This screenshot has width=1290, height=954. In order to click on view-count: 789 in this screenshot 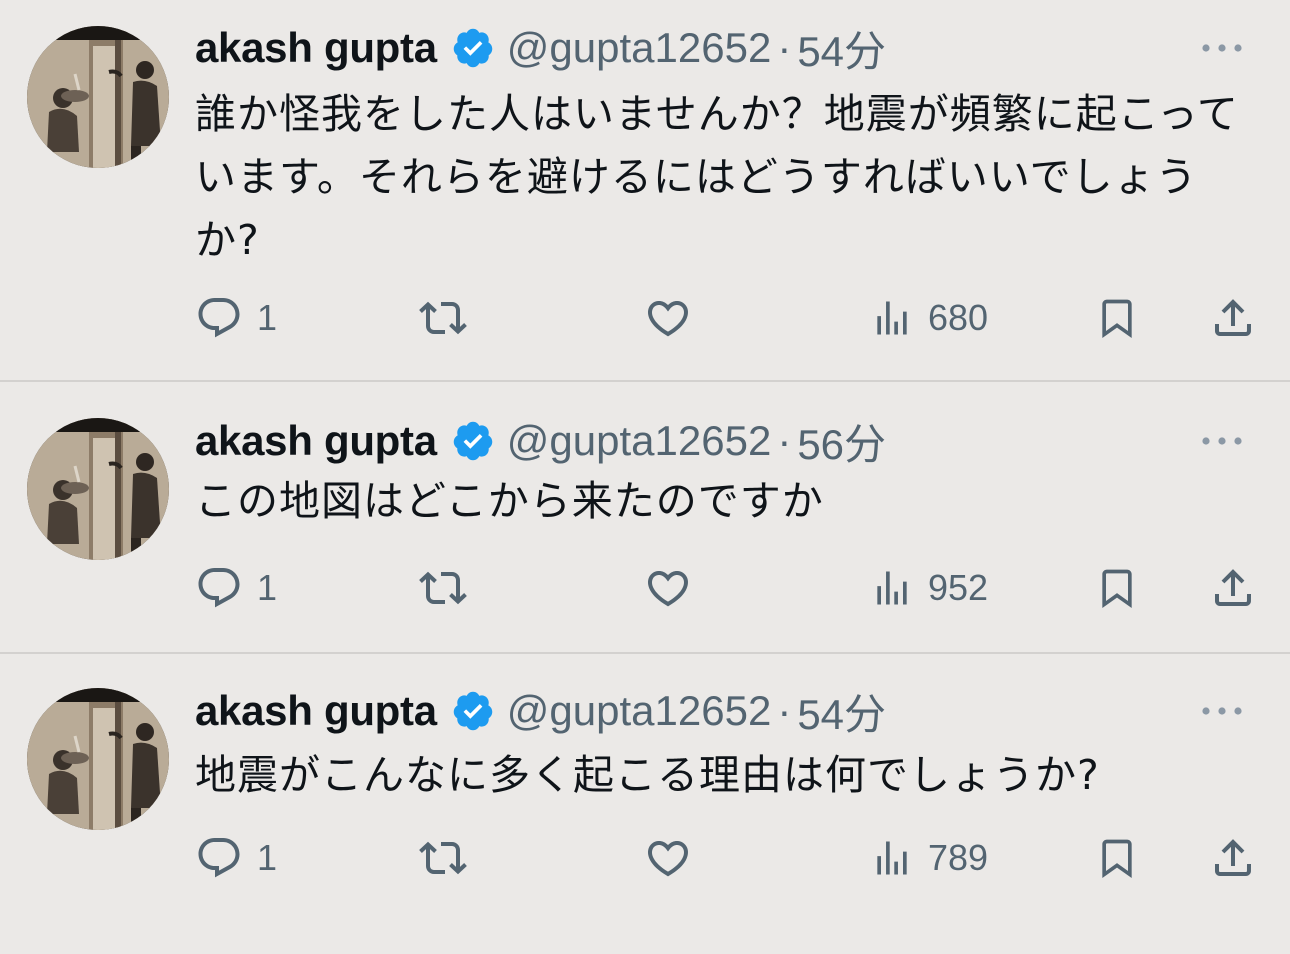, I will do `click(958, 857)`.